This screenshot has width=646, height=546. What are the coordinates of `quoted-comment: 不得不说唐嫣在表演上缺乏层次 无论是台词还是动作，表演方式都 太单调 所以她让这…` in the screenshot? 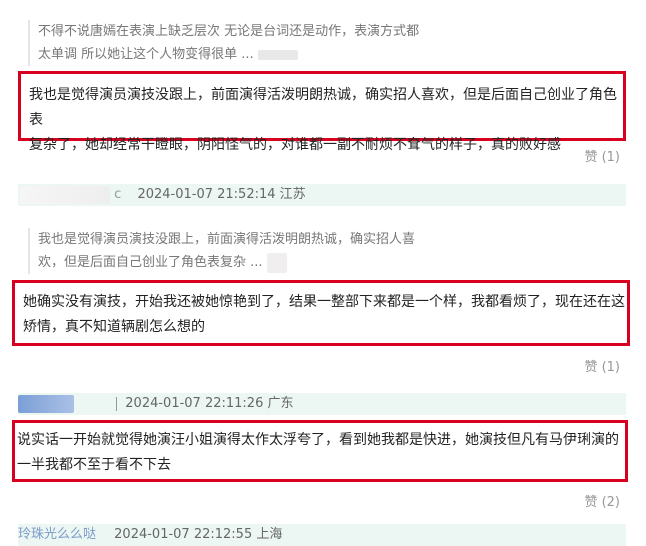 It's located at (223, 43).